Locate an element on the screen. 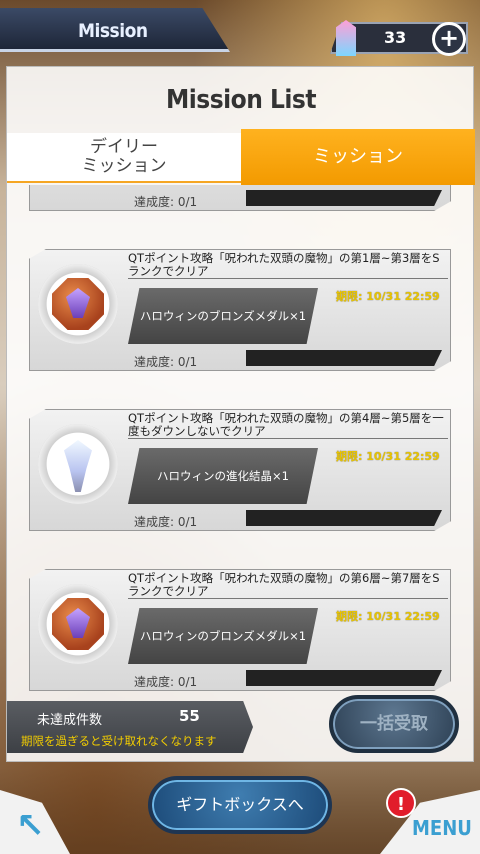 The height and width of the screenshot is (854, 480). tab-daily-label-line1: デイリー is located at coordinates (124, 147).